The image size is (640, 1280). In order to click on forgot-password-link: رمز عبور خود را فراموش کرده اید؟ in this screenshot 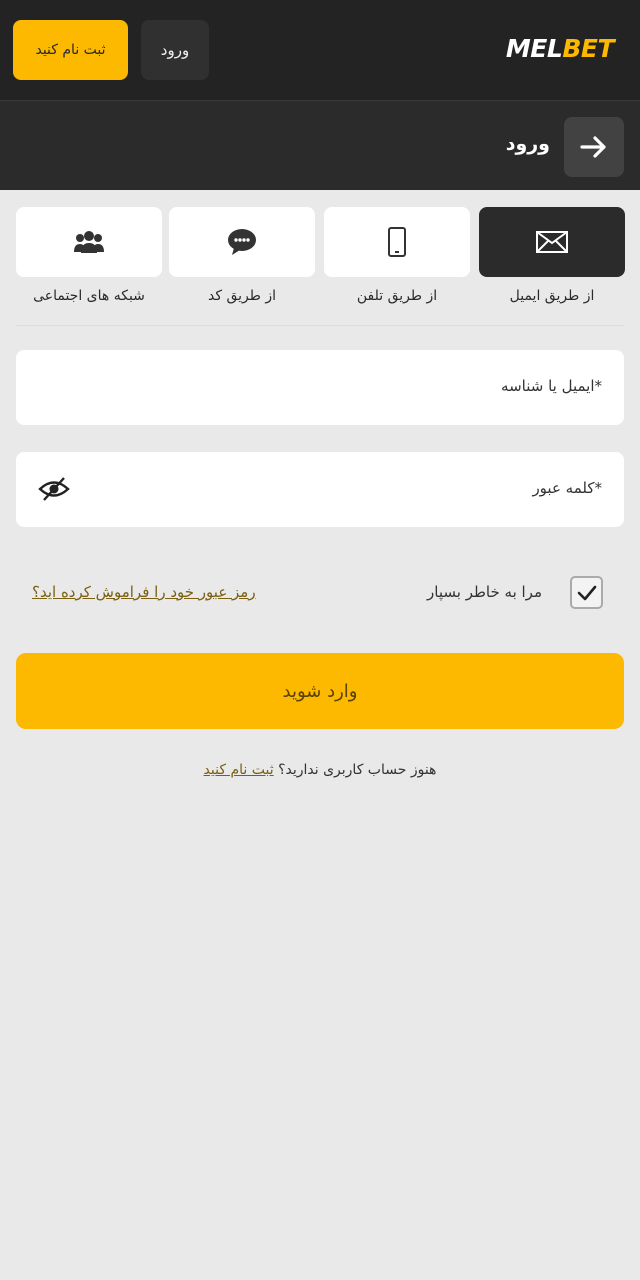, I will do `click(144, 592)`.